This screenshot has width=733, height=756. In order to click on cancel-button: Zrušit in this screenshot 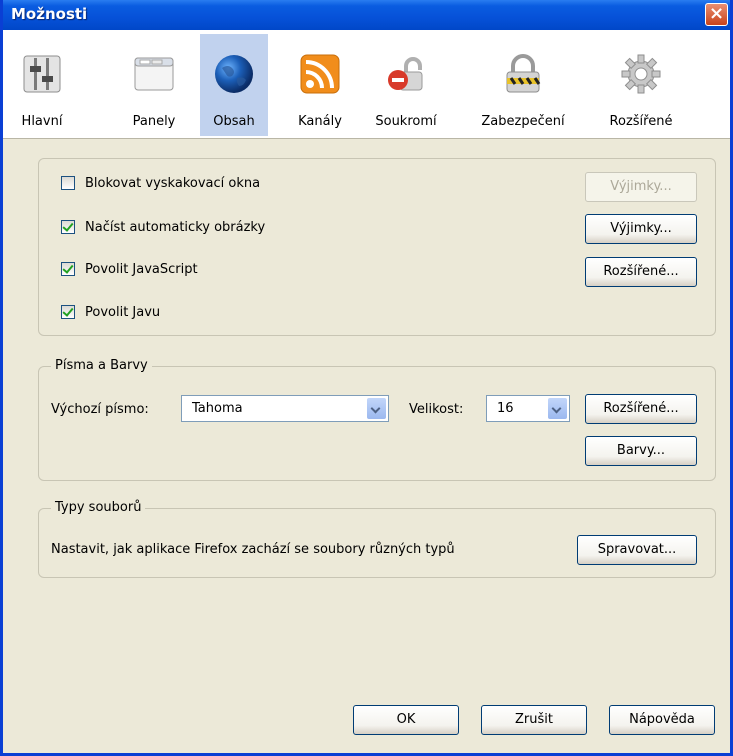, I will do `click(534, 720)`.